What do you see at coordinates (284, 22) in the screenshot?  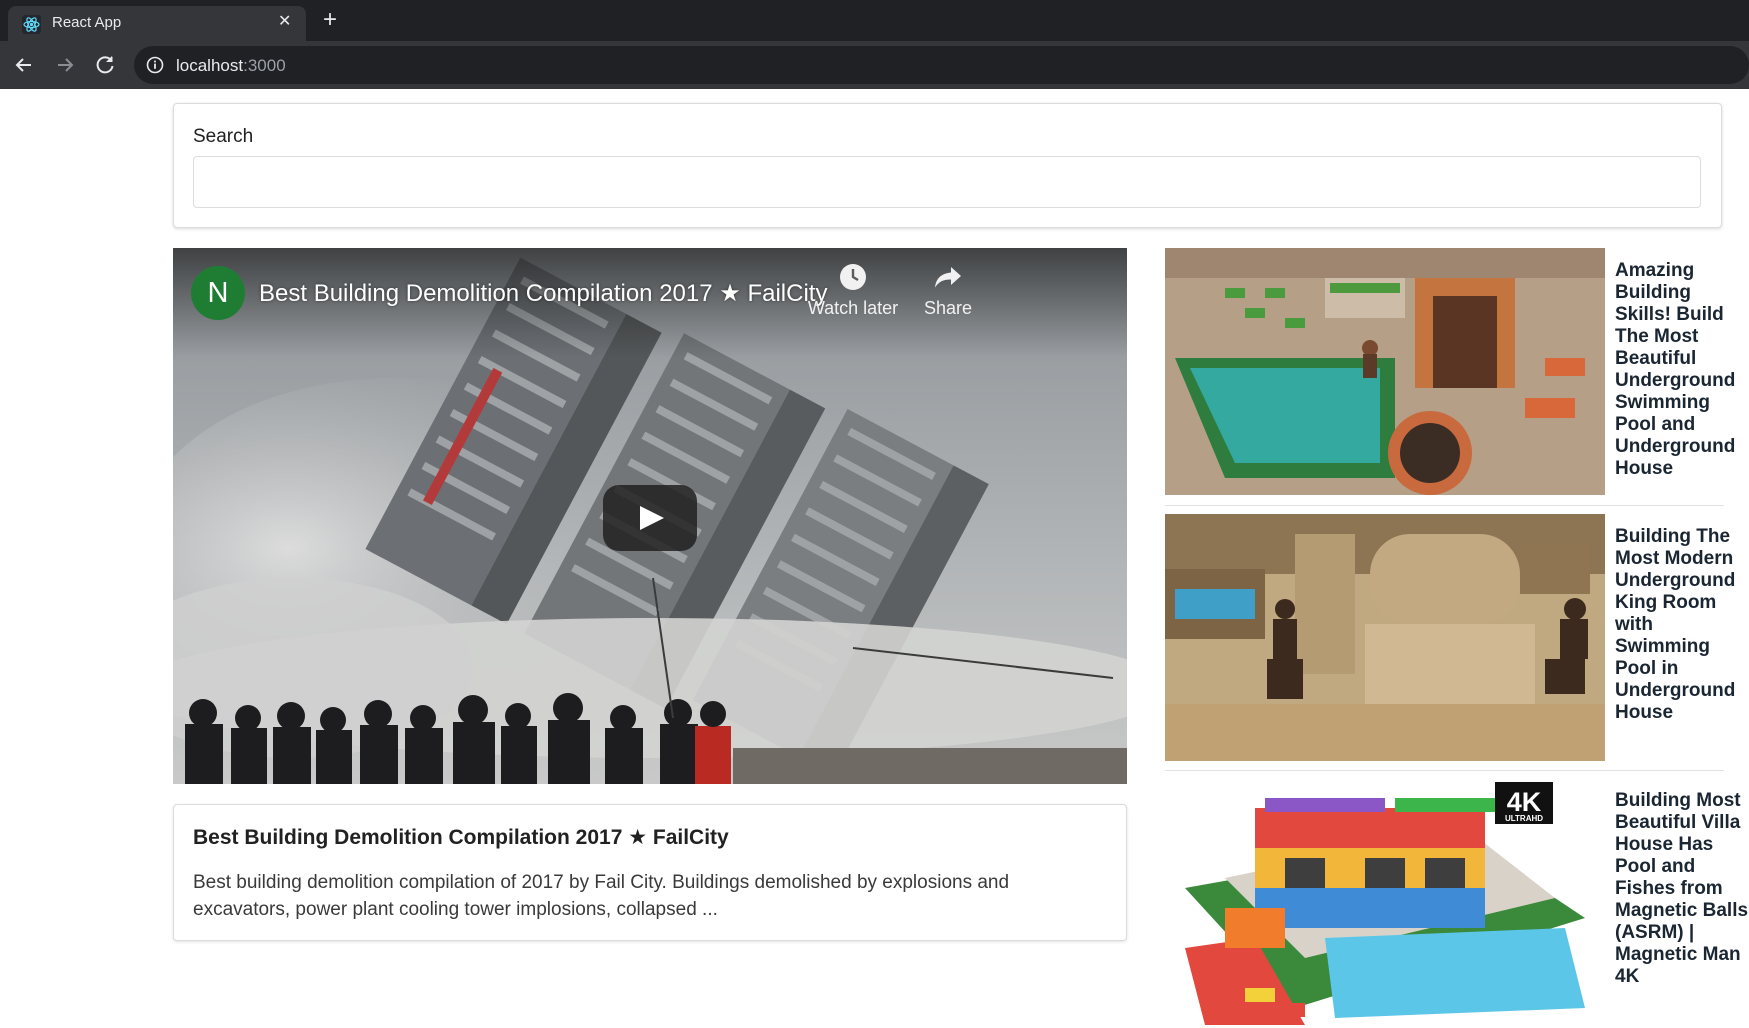 I see `tab-close-icon: ✕` at bounding box center [284, 22].